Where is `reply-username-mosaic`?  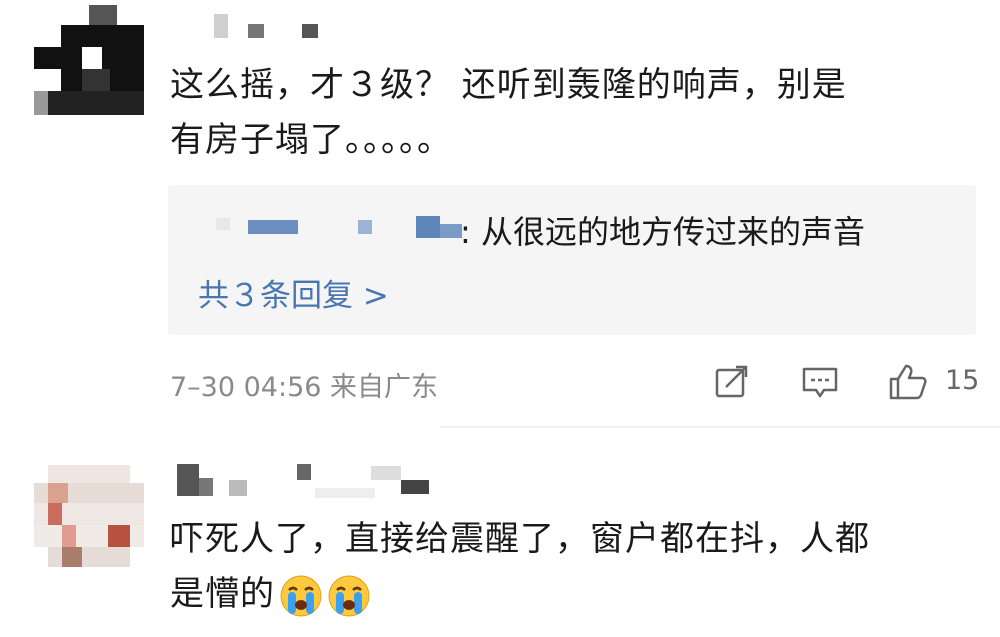
reply-username-mosaic is located at coordinates (339, 227).